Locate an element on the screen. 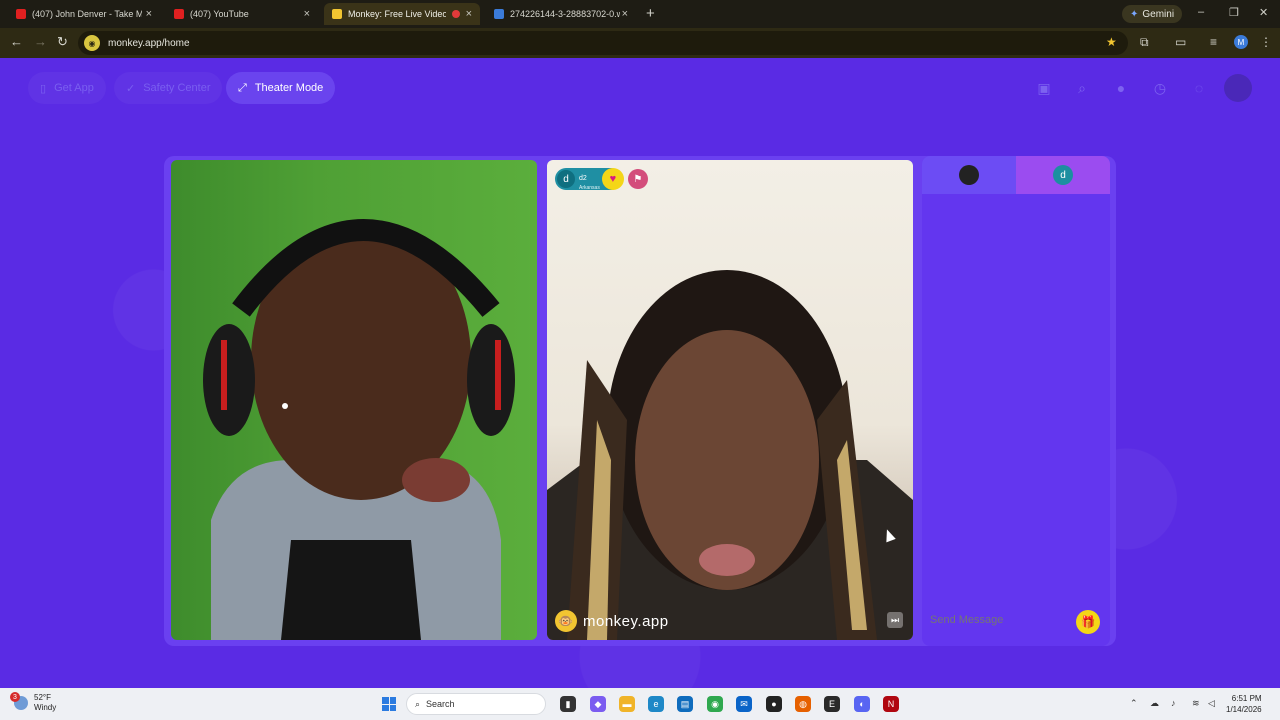  local-user-avatar is located at coordinates (969, 175).